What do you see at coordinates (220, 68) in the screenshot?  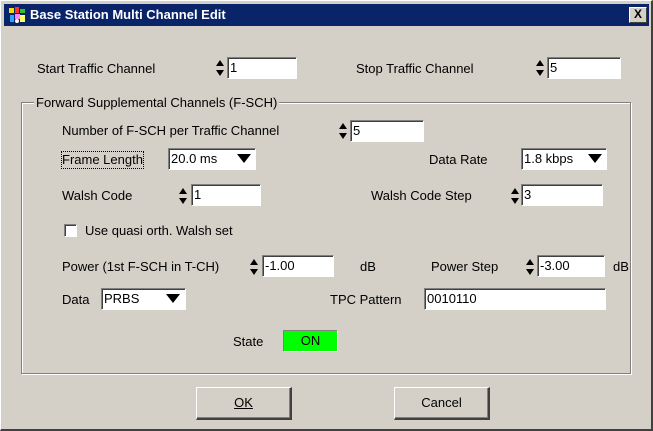 I see `start-channel-spinner` at bounding box center [220, 68].